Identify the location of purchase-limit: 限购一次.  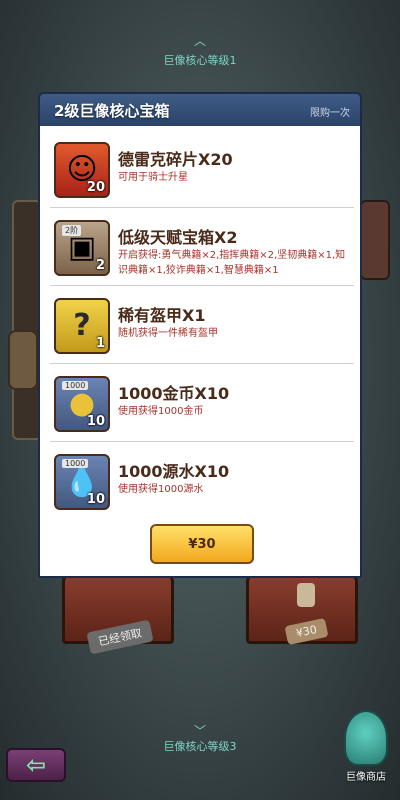
(330, 113).